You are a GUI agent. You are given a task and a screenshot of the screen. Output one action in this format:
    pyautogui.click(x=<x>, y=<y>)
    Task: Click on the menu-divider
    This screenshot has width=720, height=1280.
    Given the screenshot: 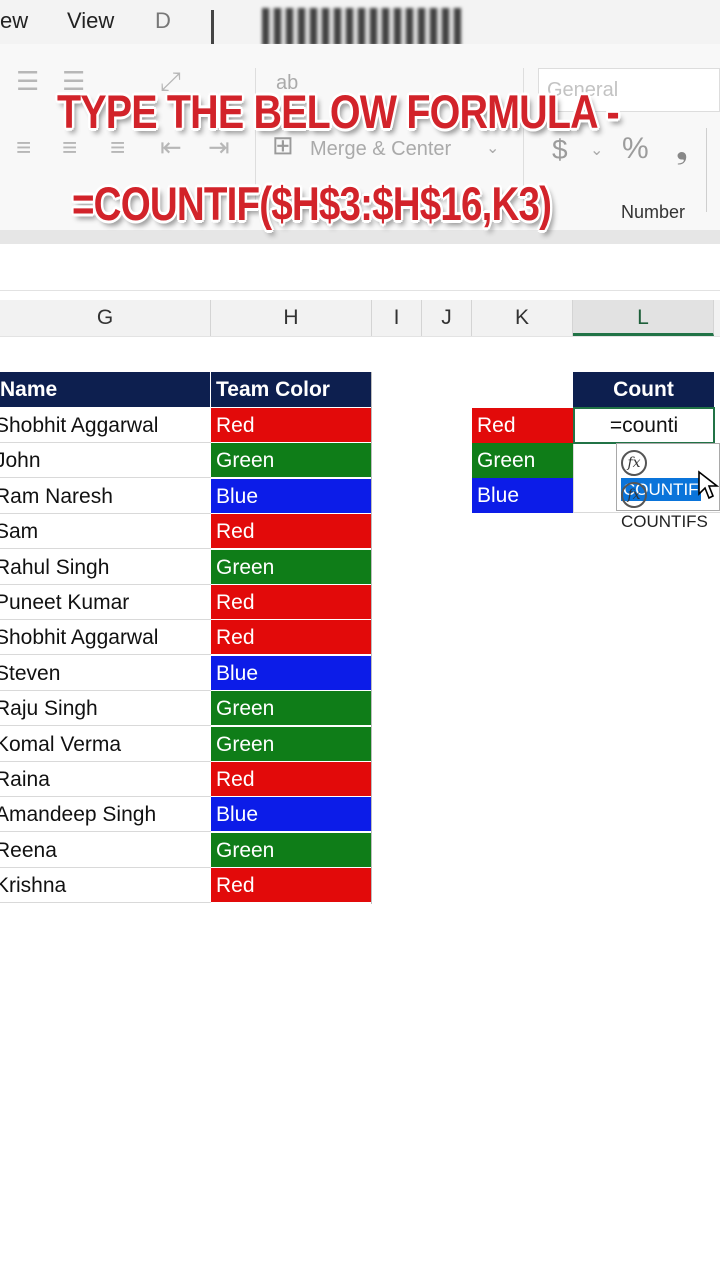 What is the action you would take?
    pyautogui.click(x=212, y=27)
    